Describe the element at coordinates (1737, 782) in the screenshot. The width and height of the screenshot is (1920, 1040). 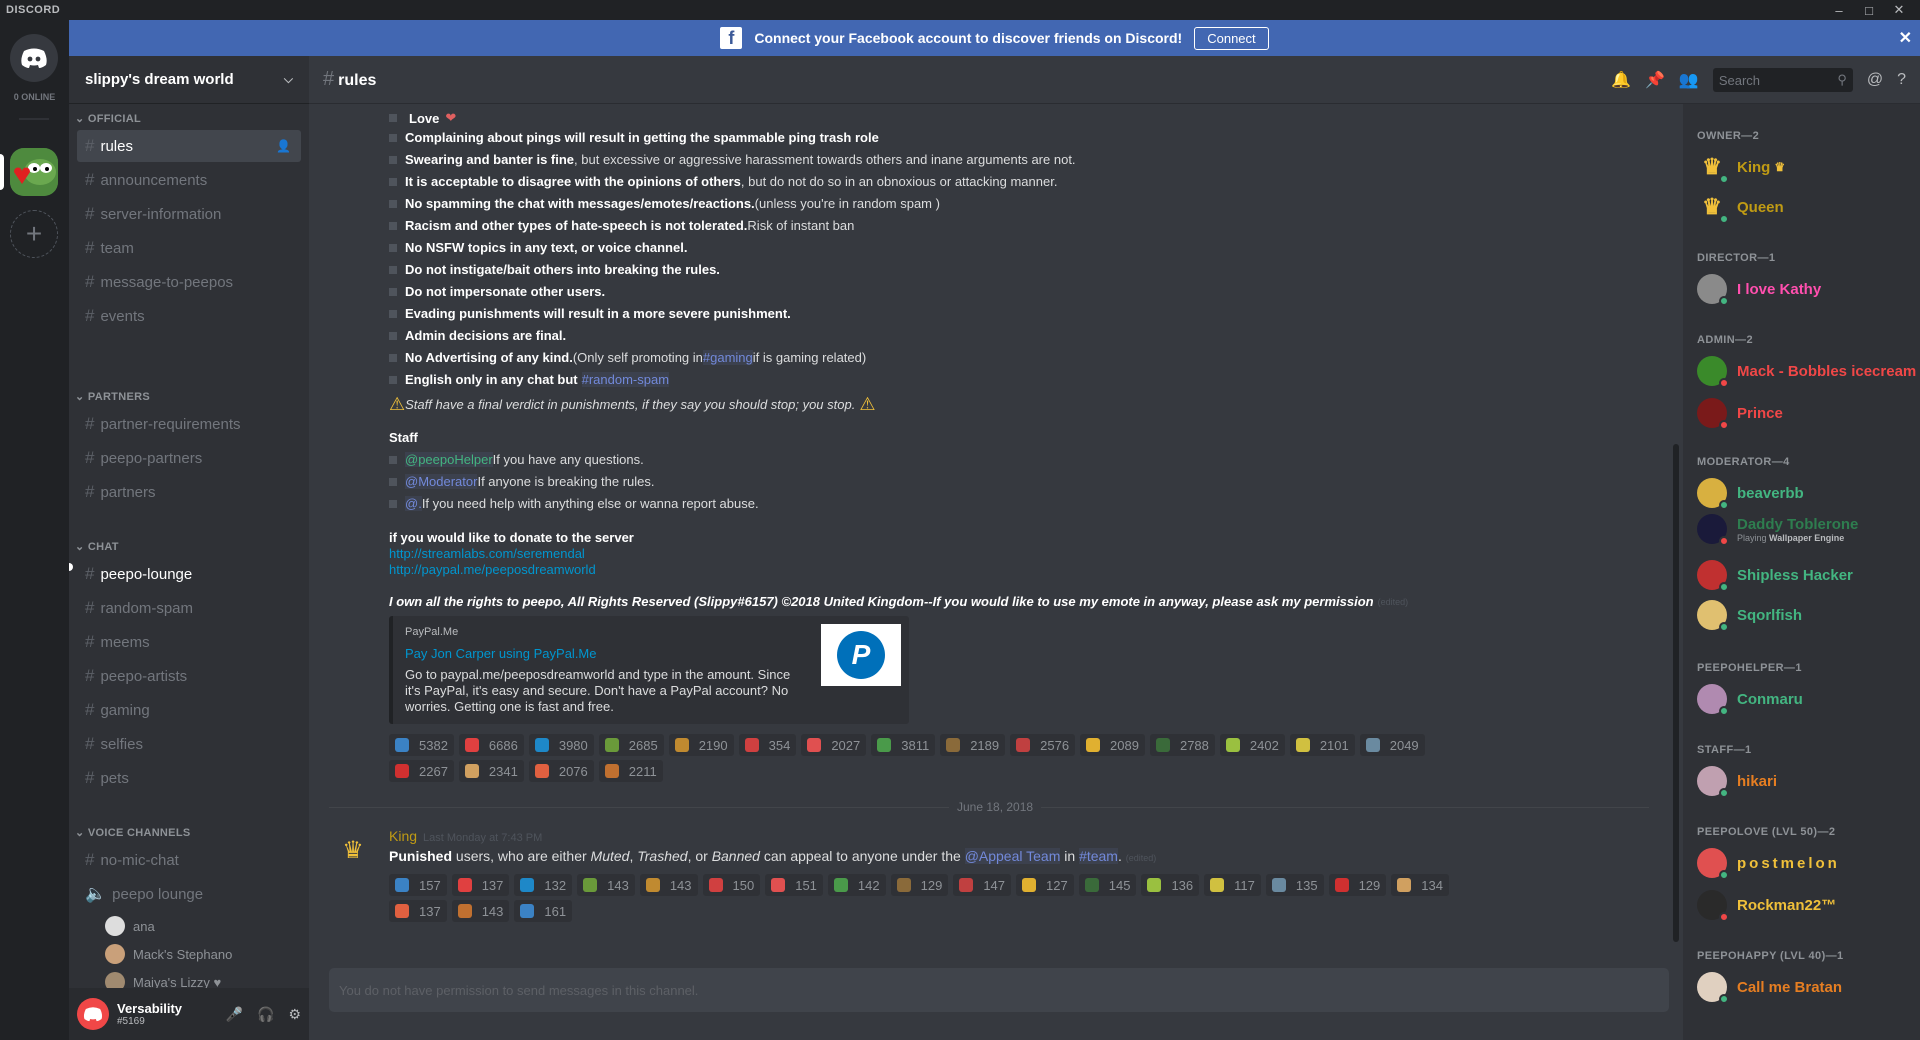
I see `member-item: hikari` at that location.